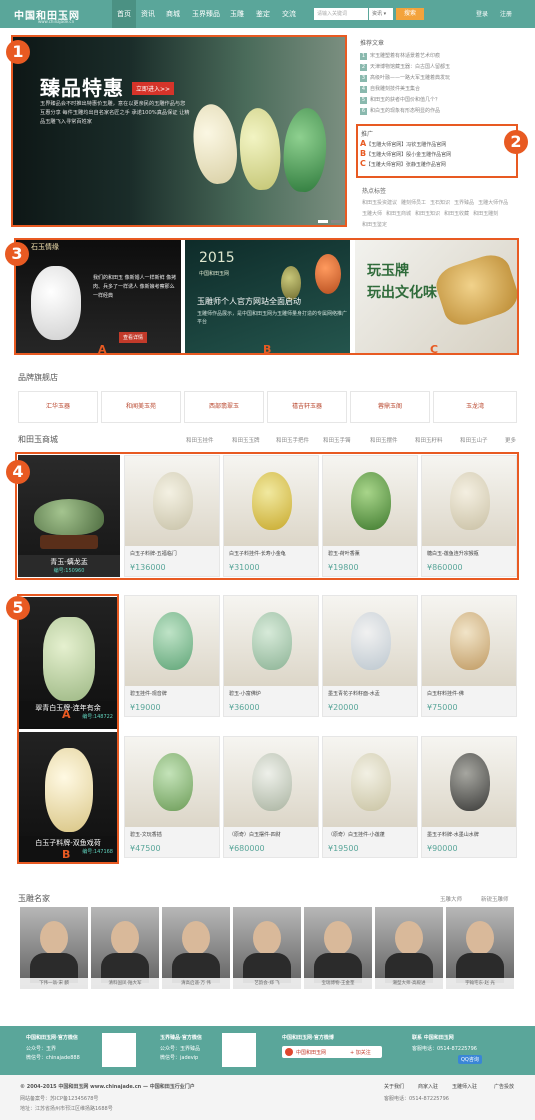  What do you see at coordinates (506, 13) in the screenshot?
I see `register-link: 注册` at bounding box center [506, 13].